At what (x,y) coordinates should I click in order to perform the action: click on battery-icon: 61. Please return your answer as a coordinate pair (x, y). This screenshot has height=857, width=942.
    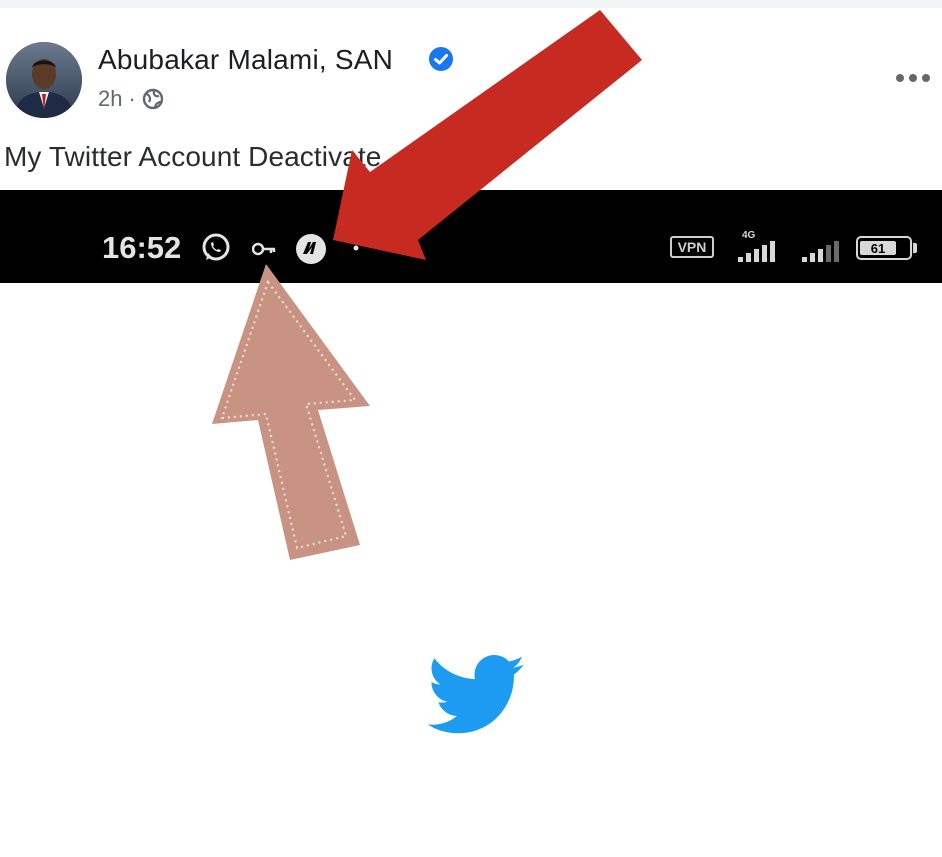
    Looking at the image, I should click on (884, 248).